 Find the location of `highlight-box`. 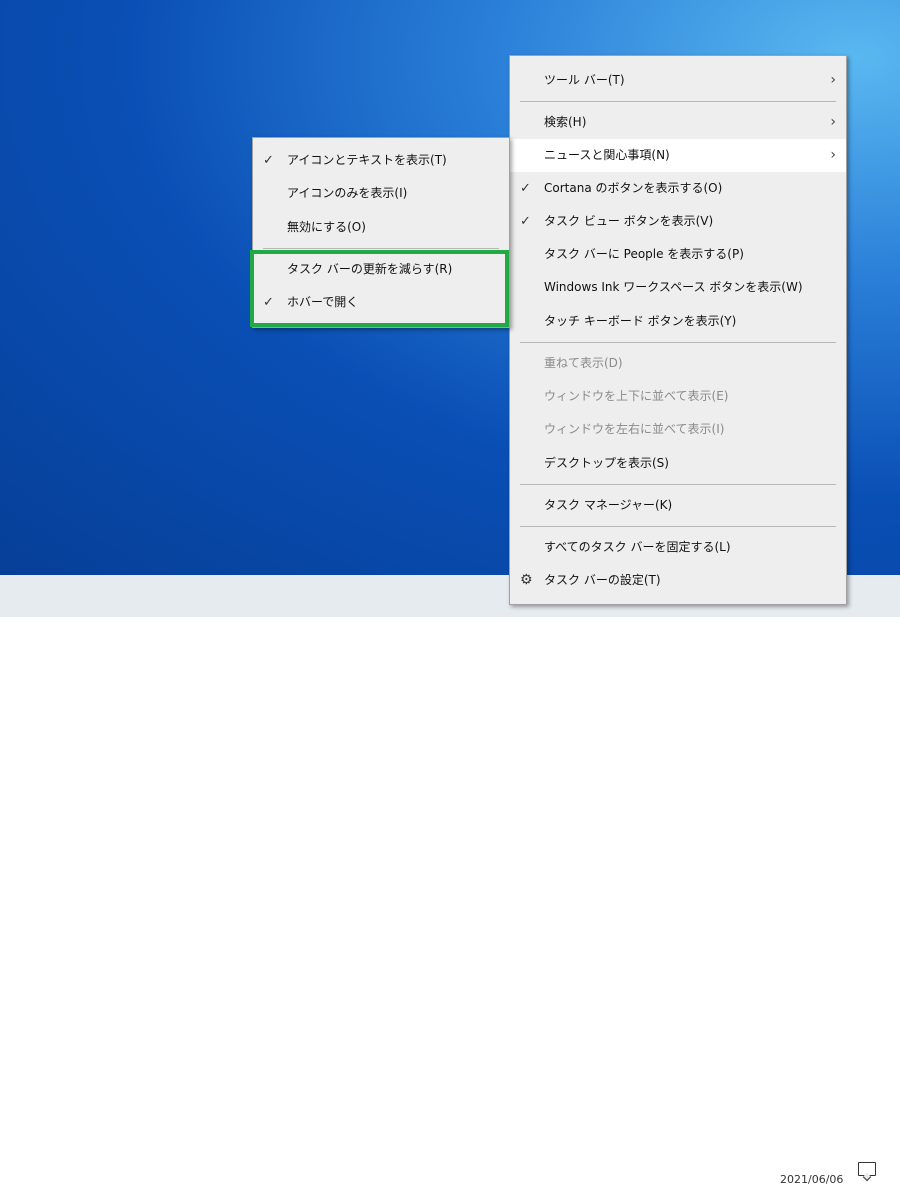

highlight-box is located at coordinates (379, 288).